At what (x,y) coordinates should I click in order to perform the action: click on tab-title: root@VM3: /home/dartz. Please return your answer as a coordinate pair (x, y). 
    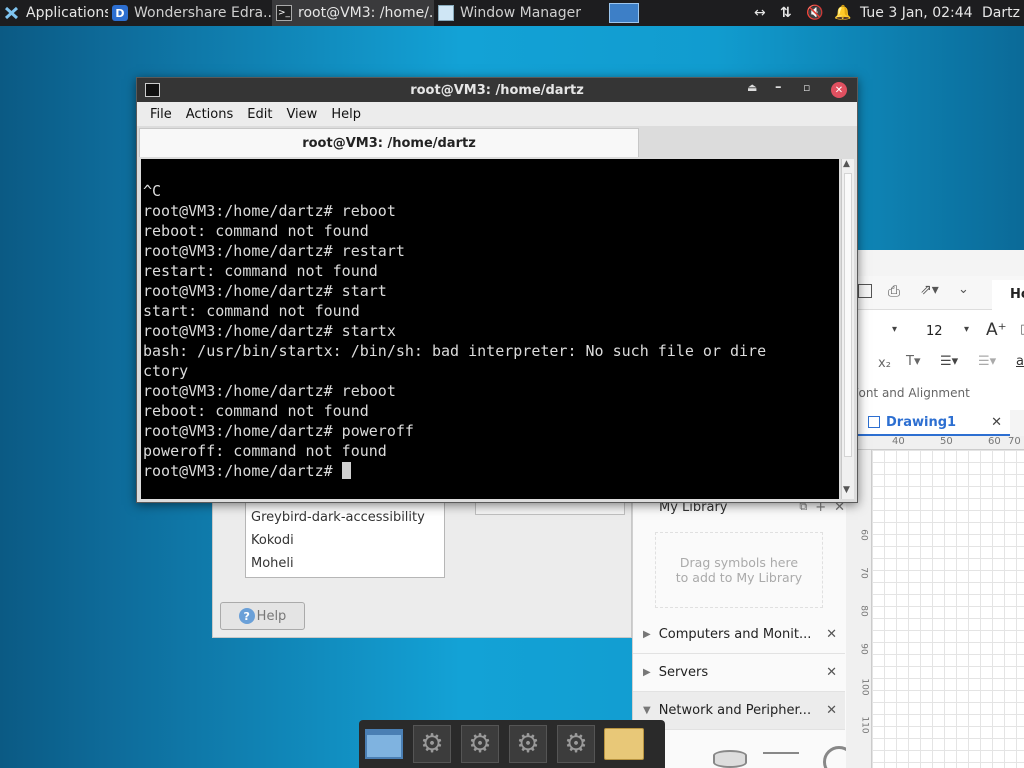
    Looking at the image, I should click on (389, 143).